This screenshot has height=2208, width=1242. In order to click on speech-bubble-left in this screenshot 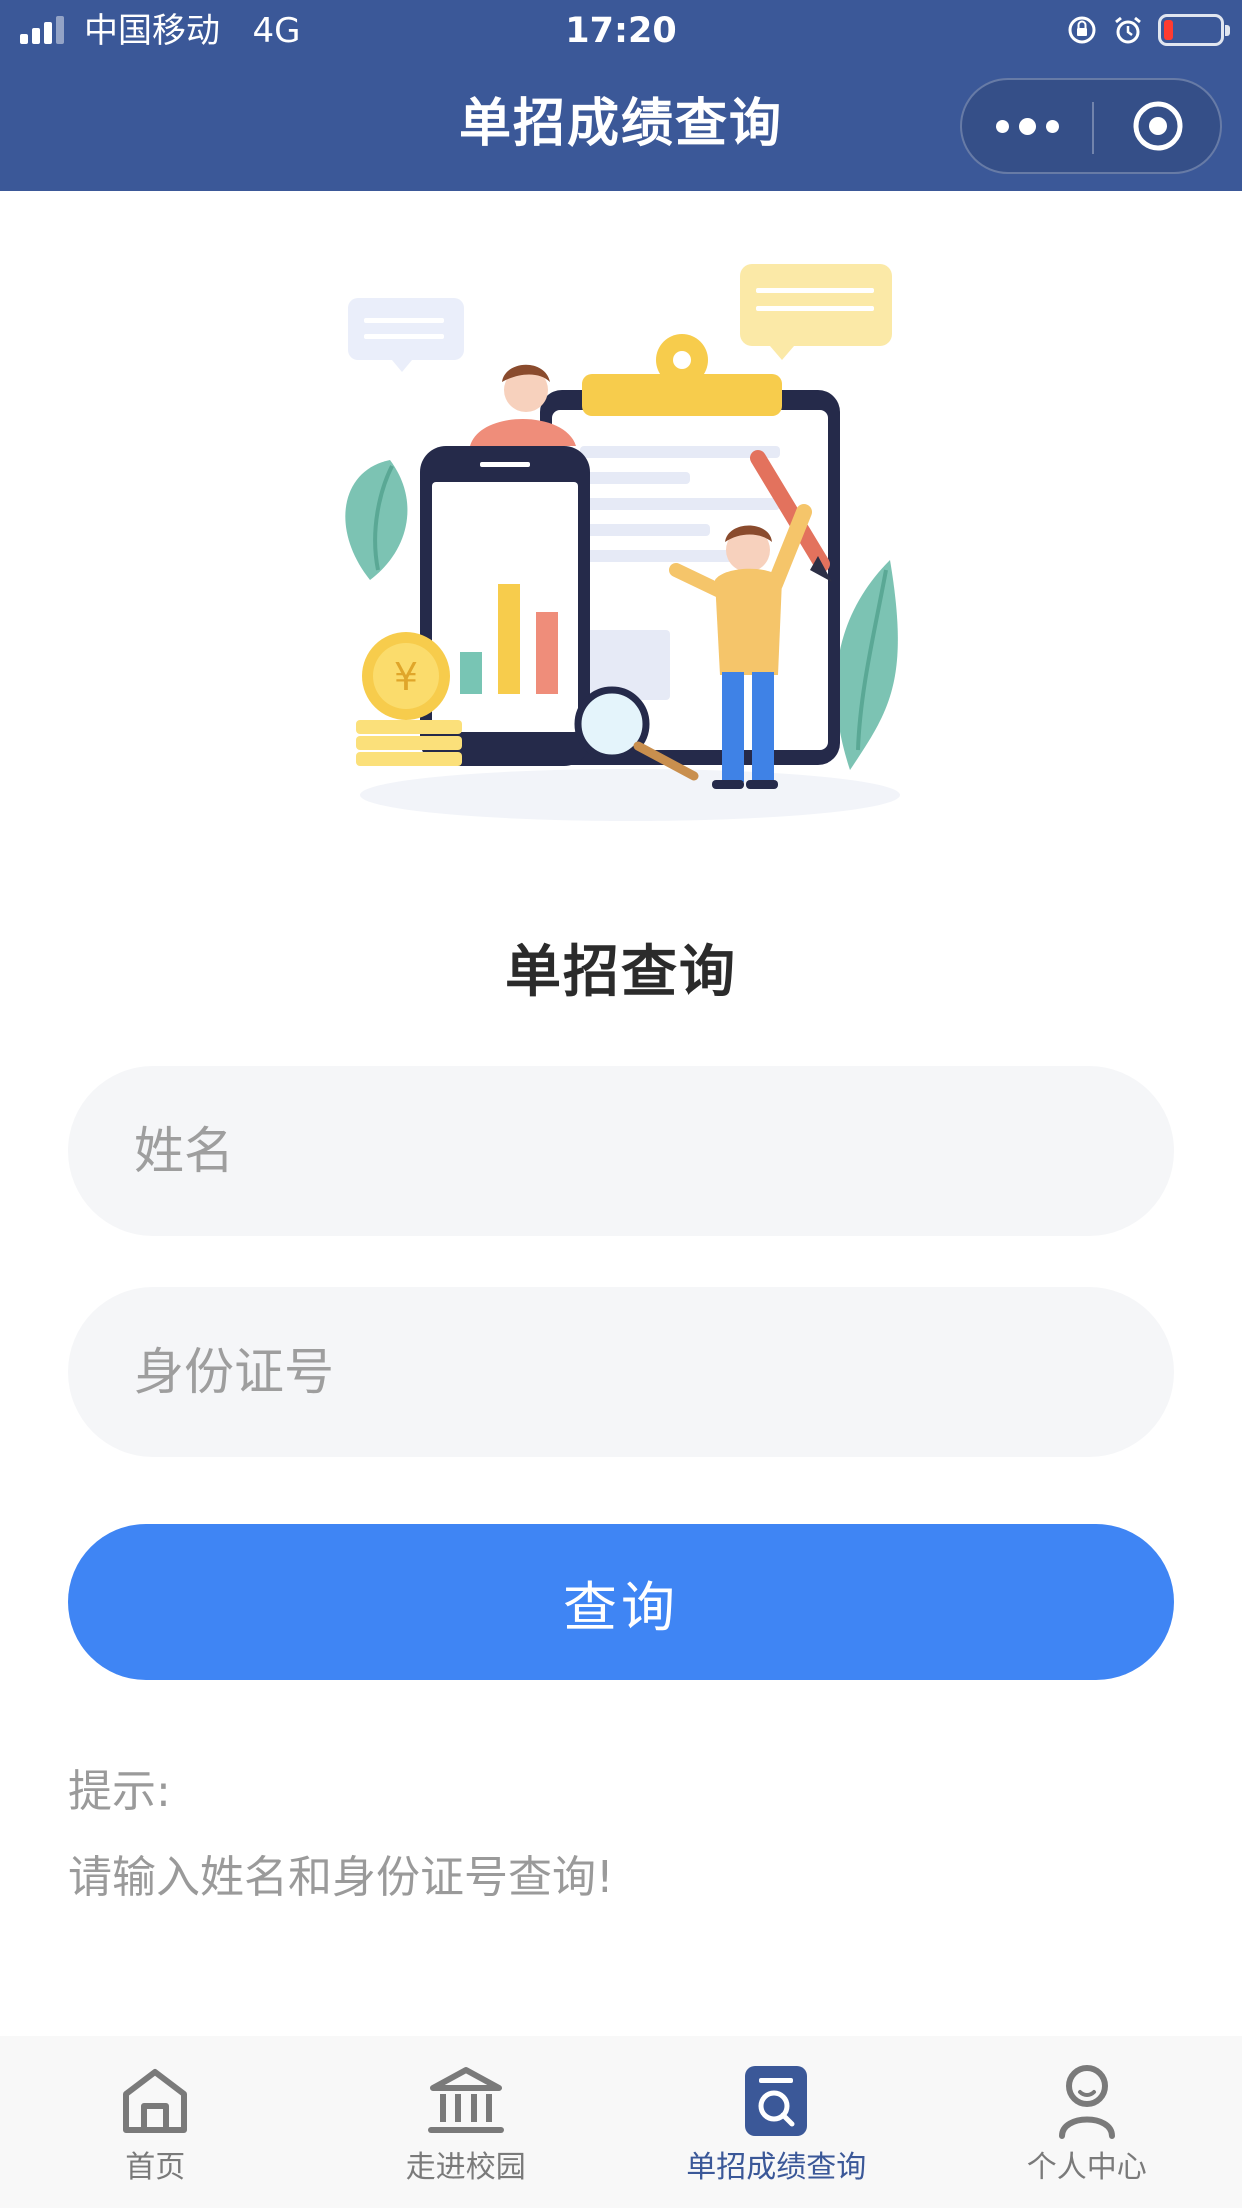, I will do `click(406, 335)`.